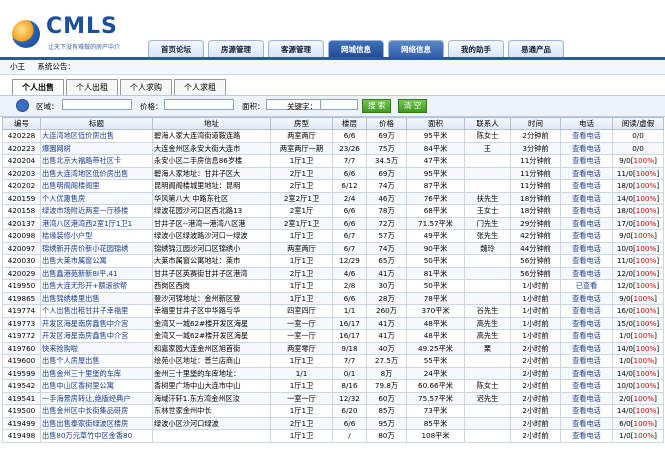  What do you see at coordinates (96, 398) in the screenshot?
I see `listing-title: 一手海景房转让,绝版经典户` at bounding box center [96, 398].